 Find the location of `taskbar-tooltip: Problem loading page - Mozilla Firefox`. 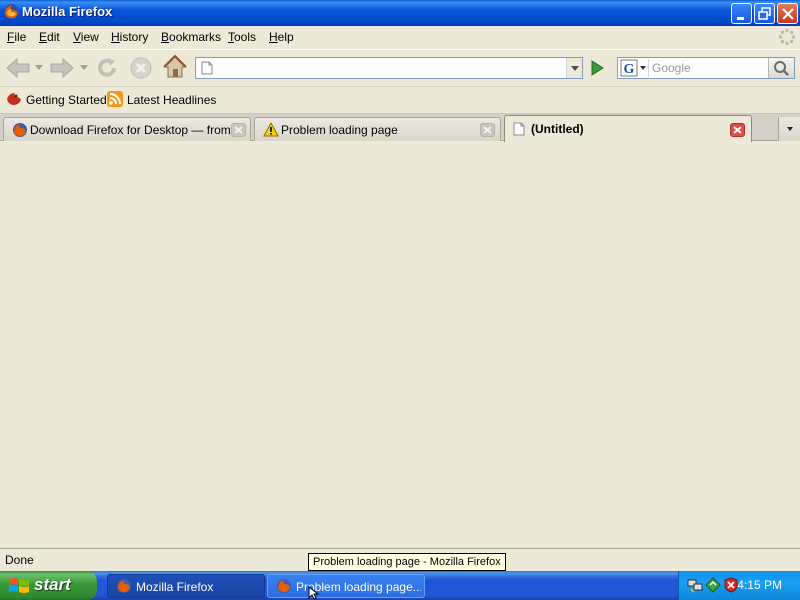

taskbar-tooltip: Problem loading page - Mozilla Firefox is located at coordinates (407, 562).